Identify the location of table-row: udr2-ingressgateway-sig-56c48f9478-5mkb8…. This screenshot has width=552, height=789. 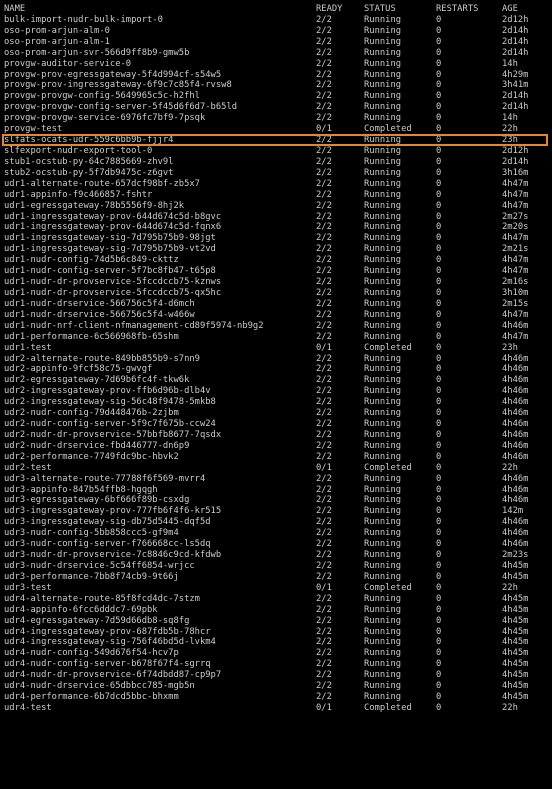
(276, 402).